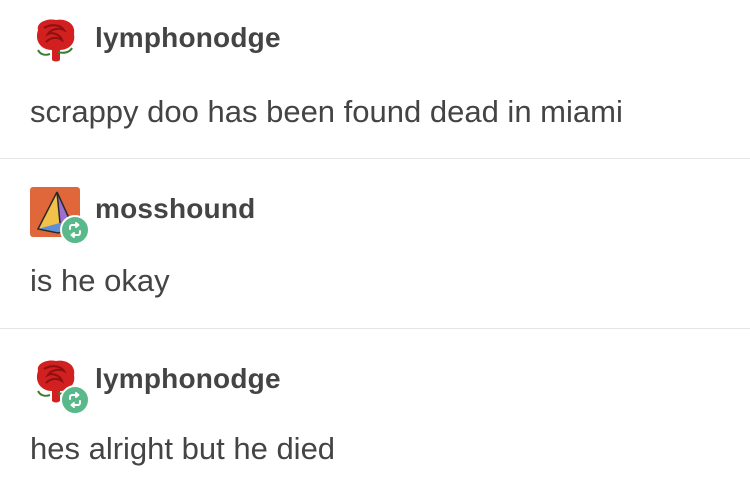  What do you see at coordinates (326, 111) in the screenshot?
I see `post-text: scrappy doo has been found dead in miami` at bounding box center [326, 111].